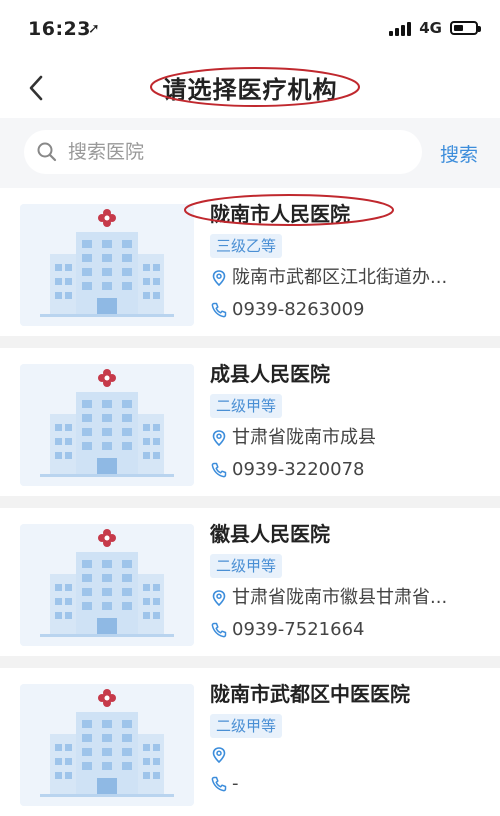 The image size is (500, 816). What do you see at coordinates (228, 152) in the screenshot?
I see `search-input` at bounding box center [228, 152].